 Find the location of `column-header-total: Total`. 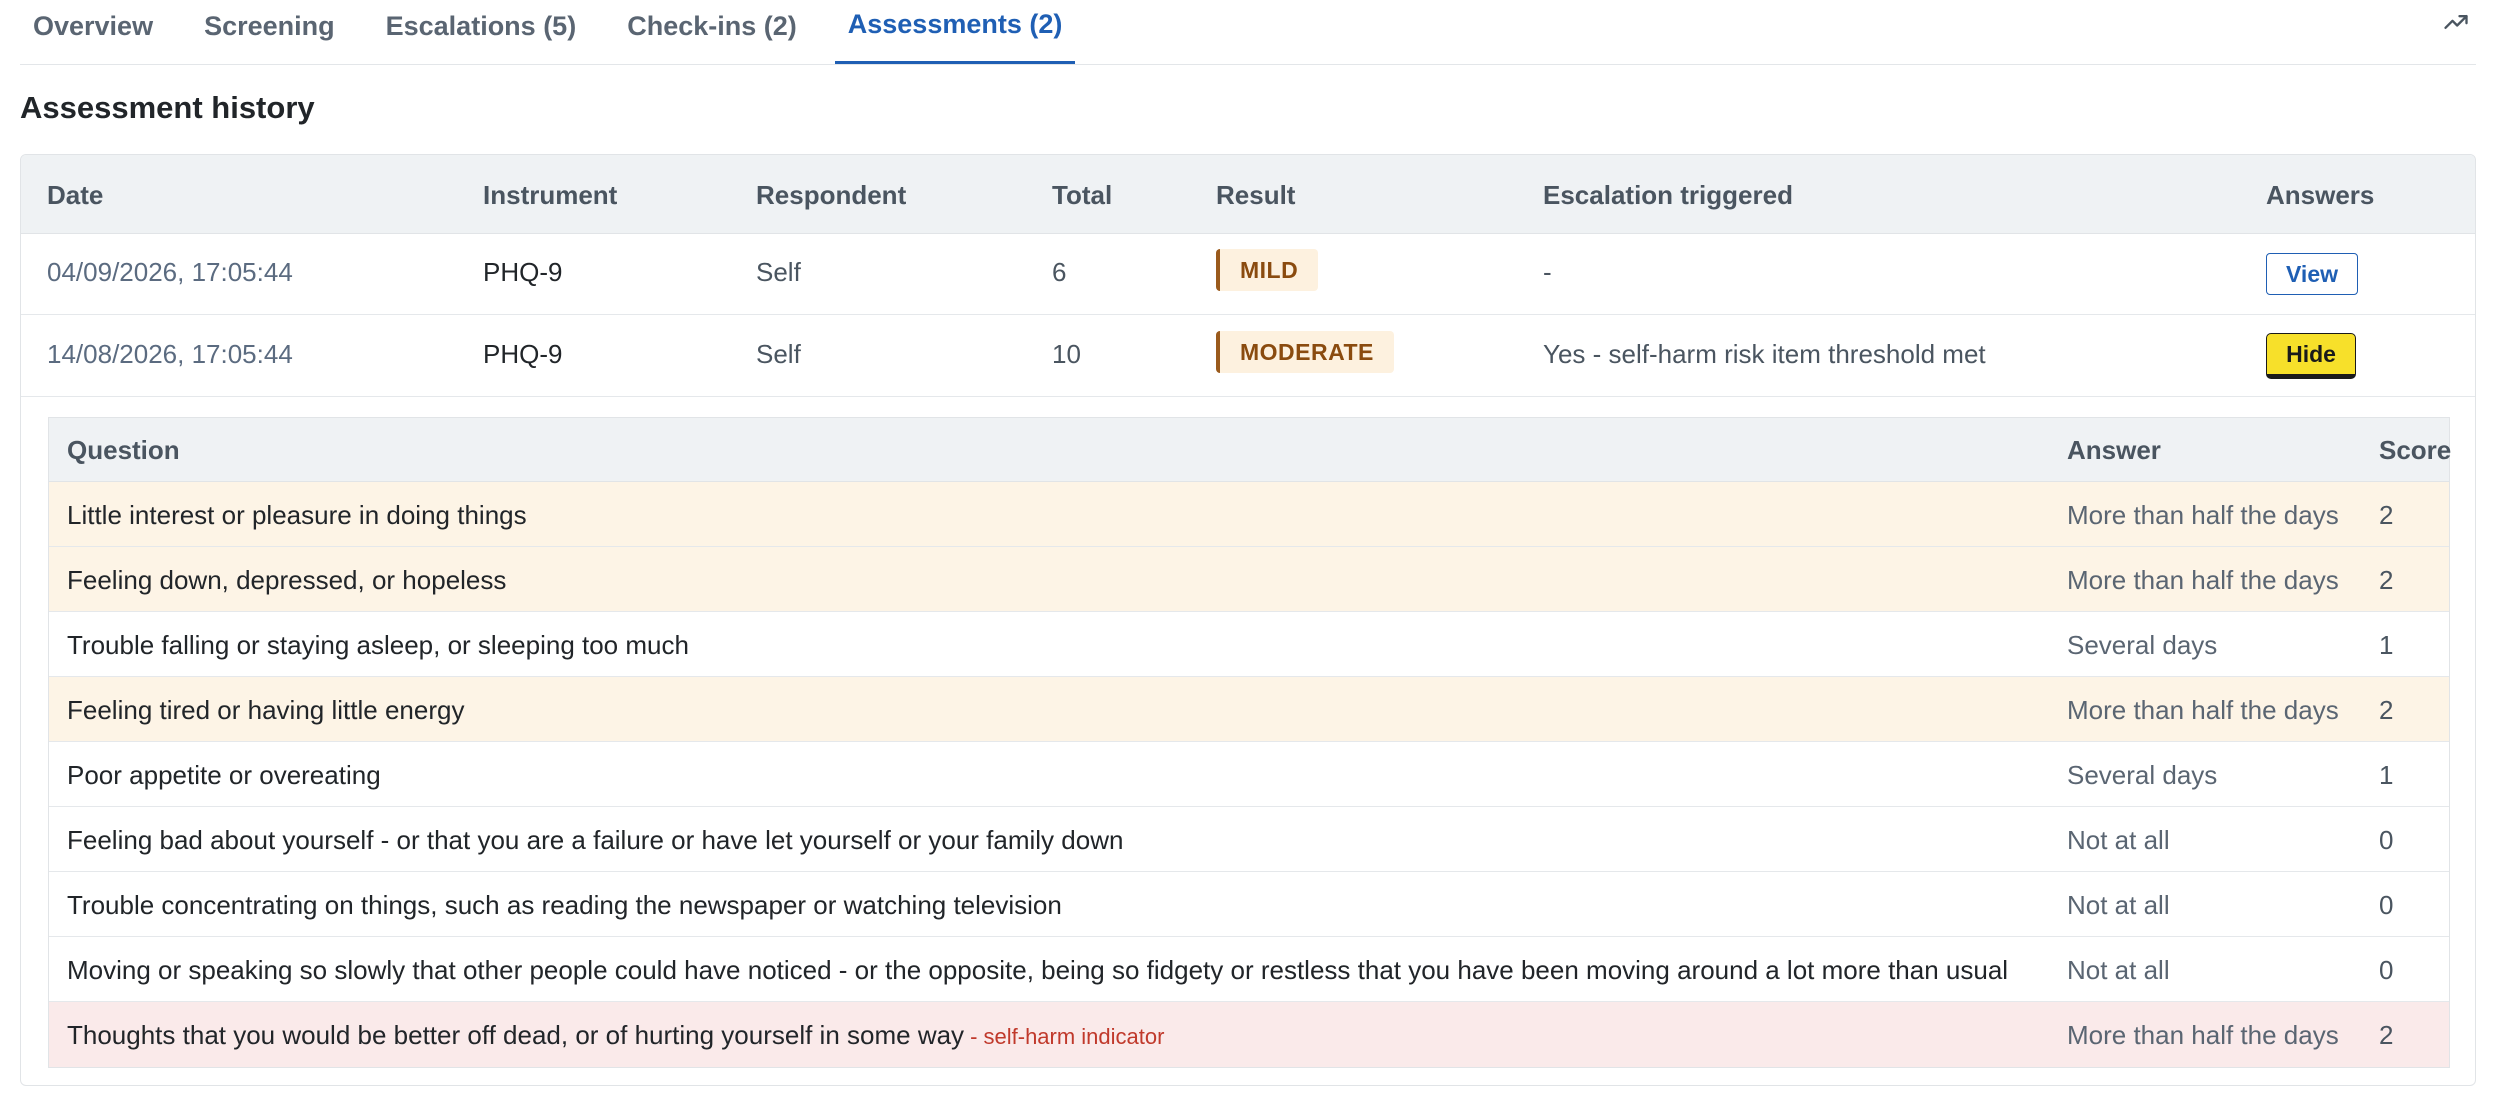

column-header-total: Total is located at coordinates (1082, 195).